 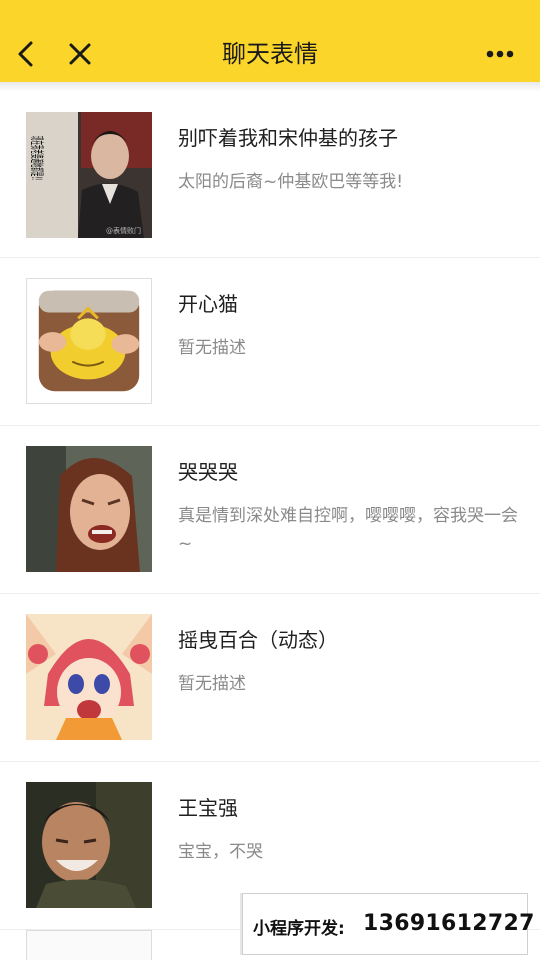 I want to click on sticker-thumbnail: 现在我老婆遍地都是!! @表情败门, so click(x=89, y=175).